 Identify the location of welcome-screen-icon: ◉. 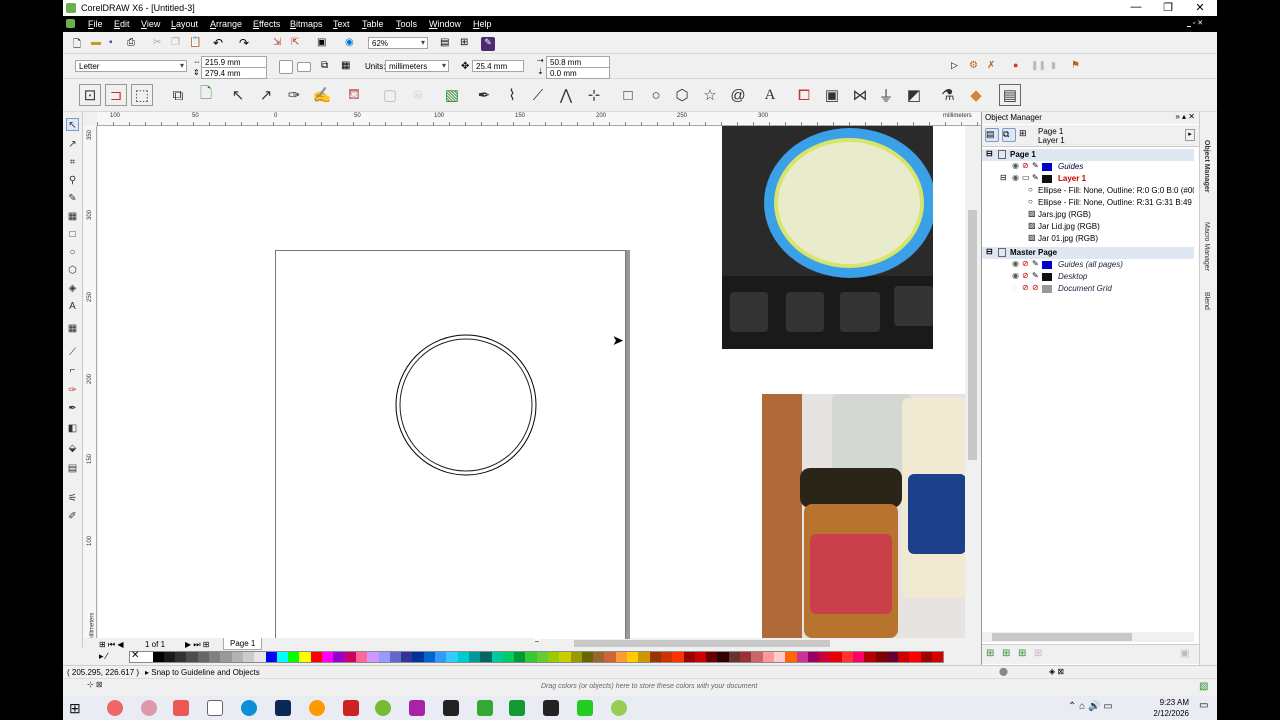
(352, 44).